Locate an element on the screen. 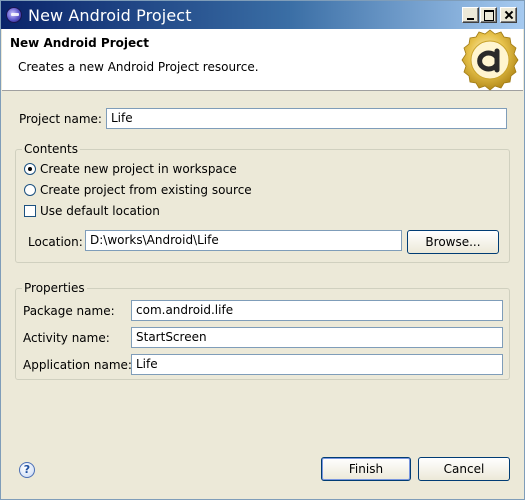  use-default-location-checkbox is located at coordinates (30, 211).